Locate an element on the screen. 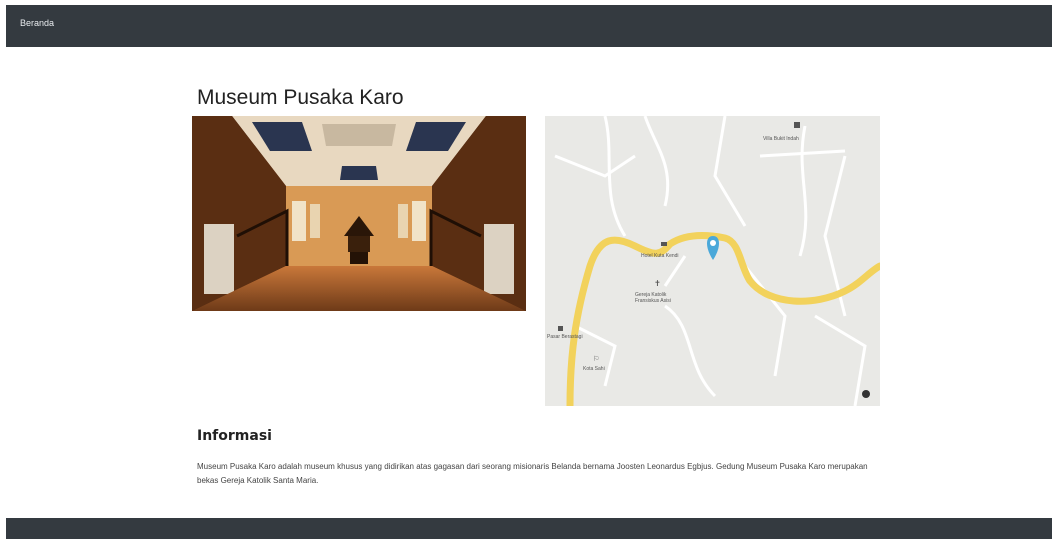 This screenshot has width=1057, height=539. map-label-hotel: Hotel Kuta Kendi is located at coordinates (660, 256).